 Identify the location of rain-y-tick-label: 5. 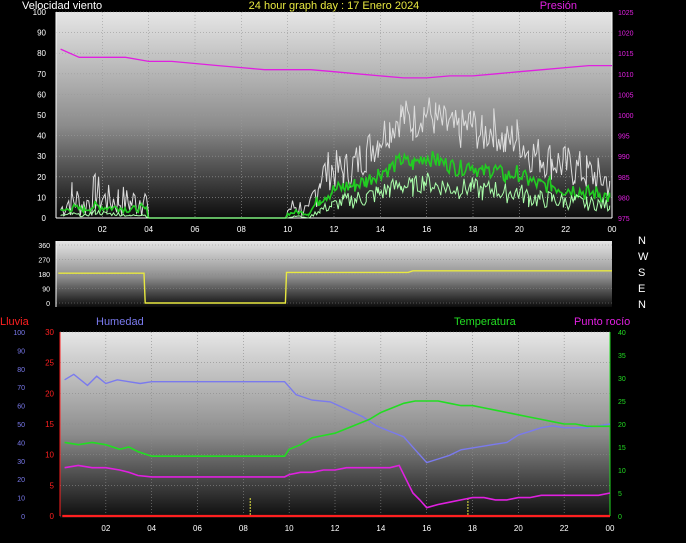
(52, 485).